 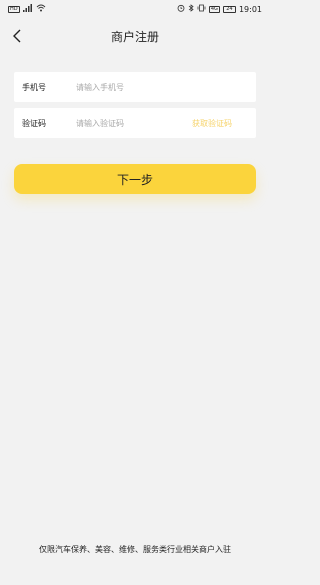 I want to click on status-bar: HD 4G 24 19:01, so click(x=135, y=9).